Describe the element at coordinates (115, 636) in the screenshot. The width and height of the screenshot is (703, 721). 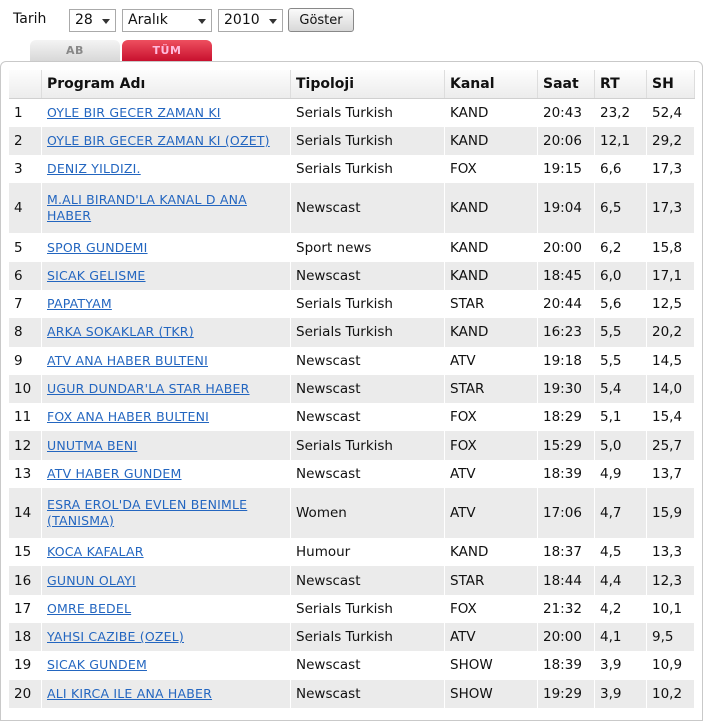
I see `program-link: YAHSI CAZIBE (OZEL)` at that location.